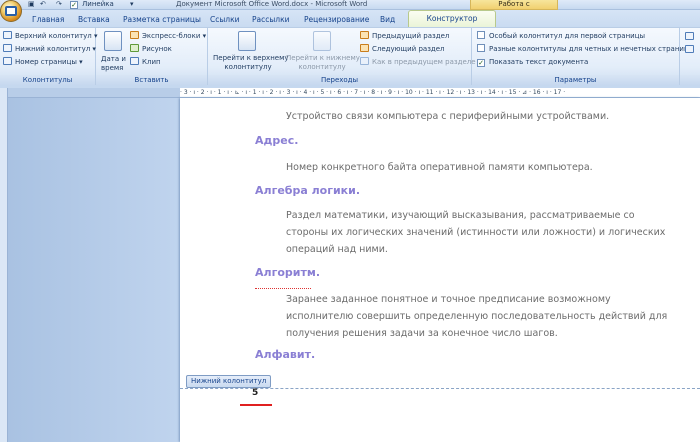 Image resolution: width=700 pixels, height=442 pixels. I want to click on next-section-button: Следующий раздел, so click(402, 49).